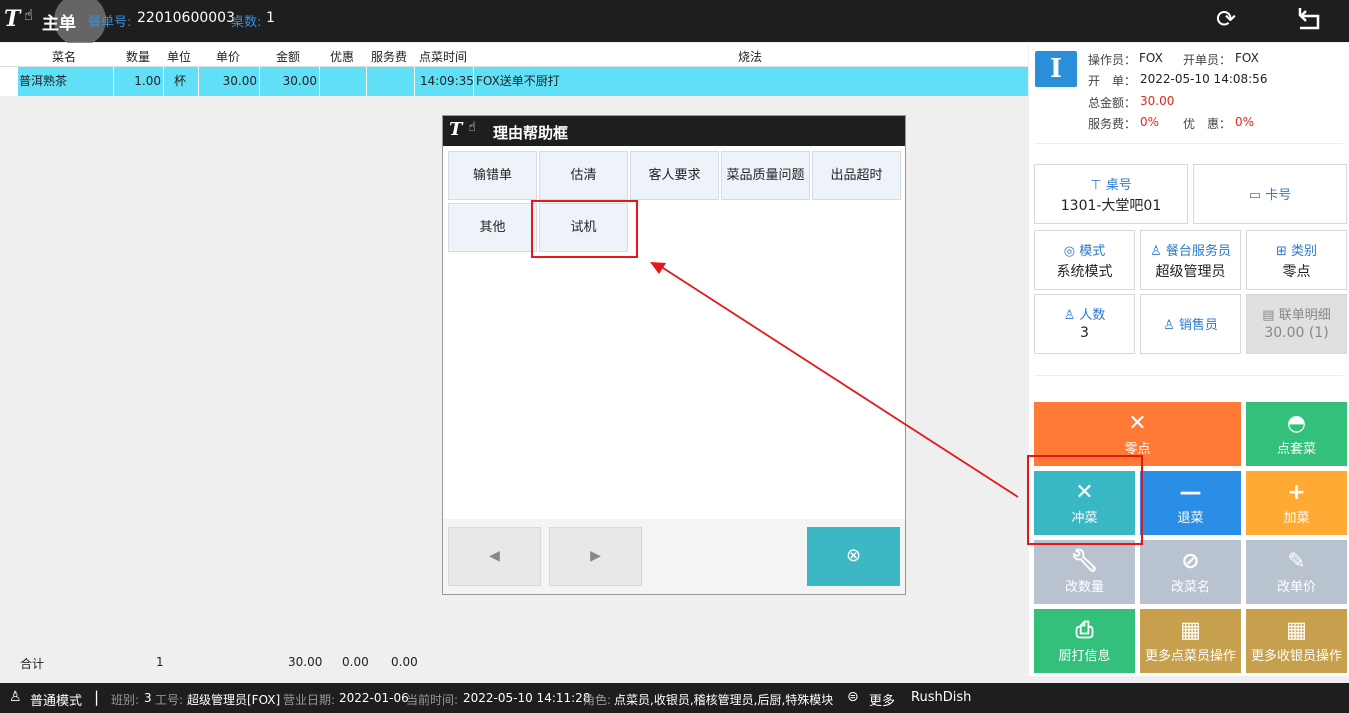  I want to click on add-dish-label: 加菜, so click(1296, 518).